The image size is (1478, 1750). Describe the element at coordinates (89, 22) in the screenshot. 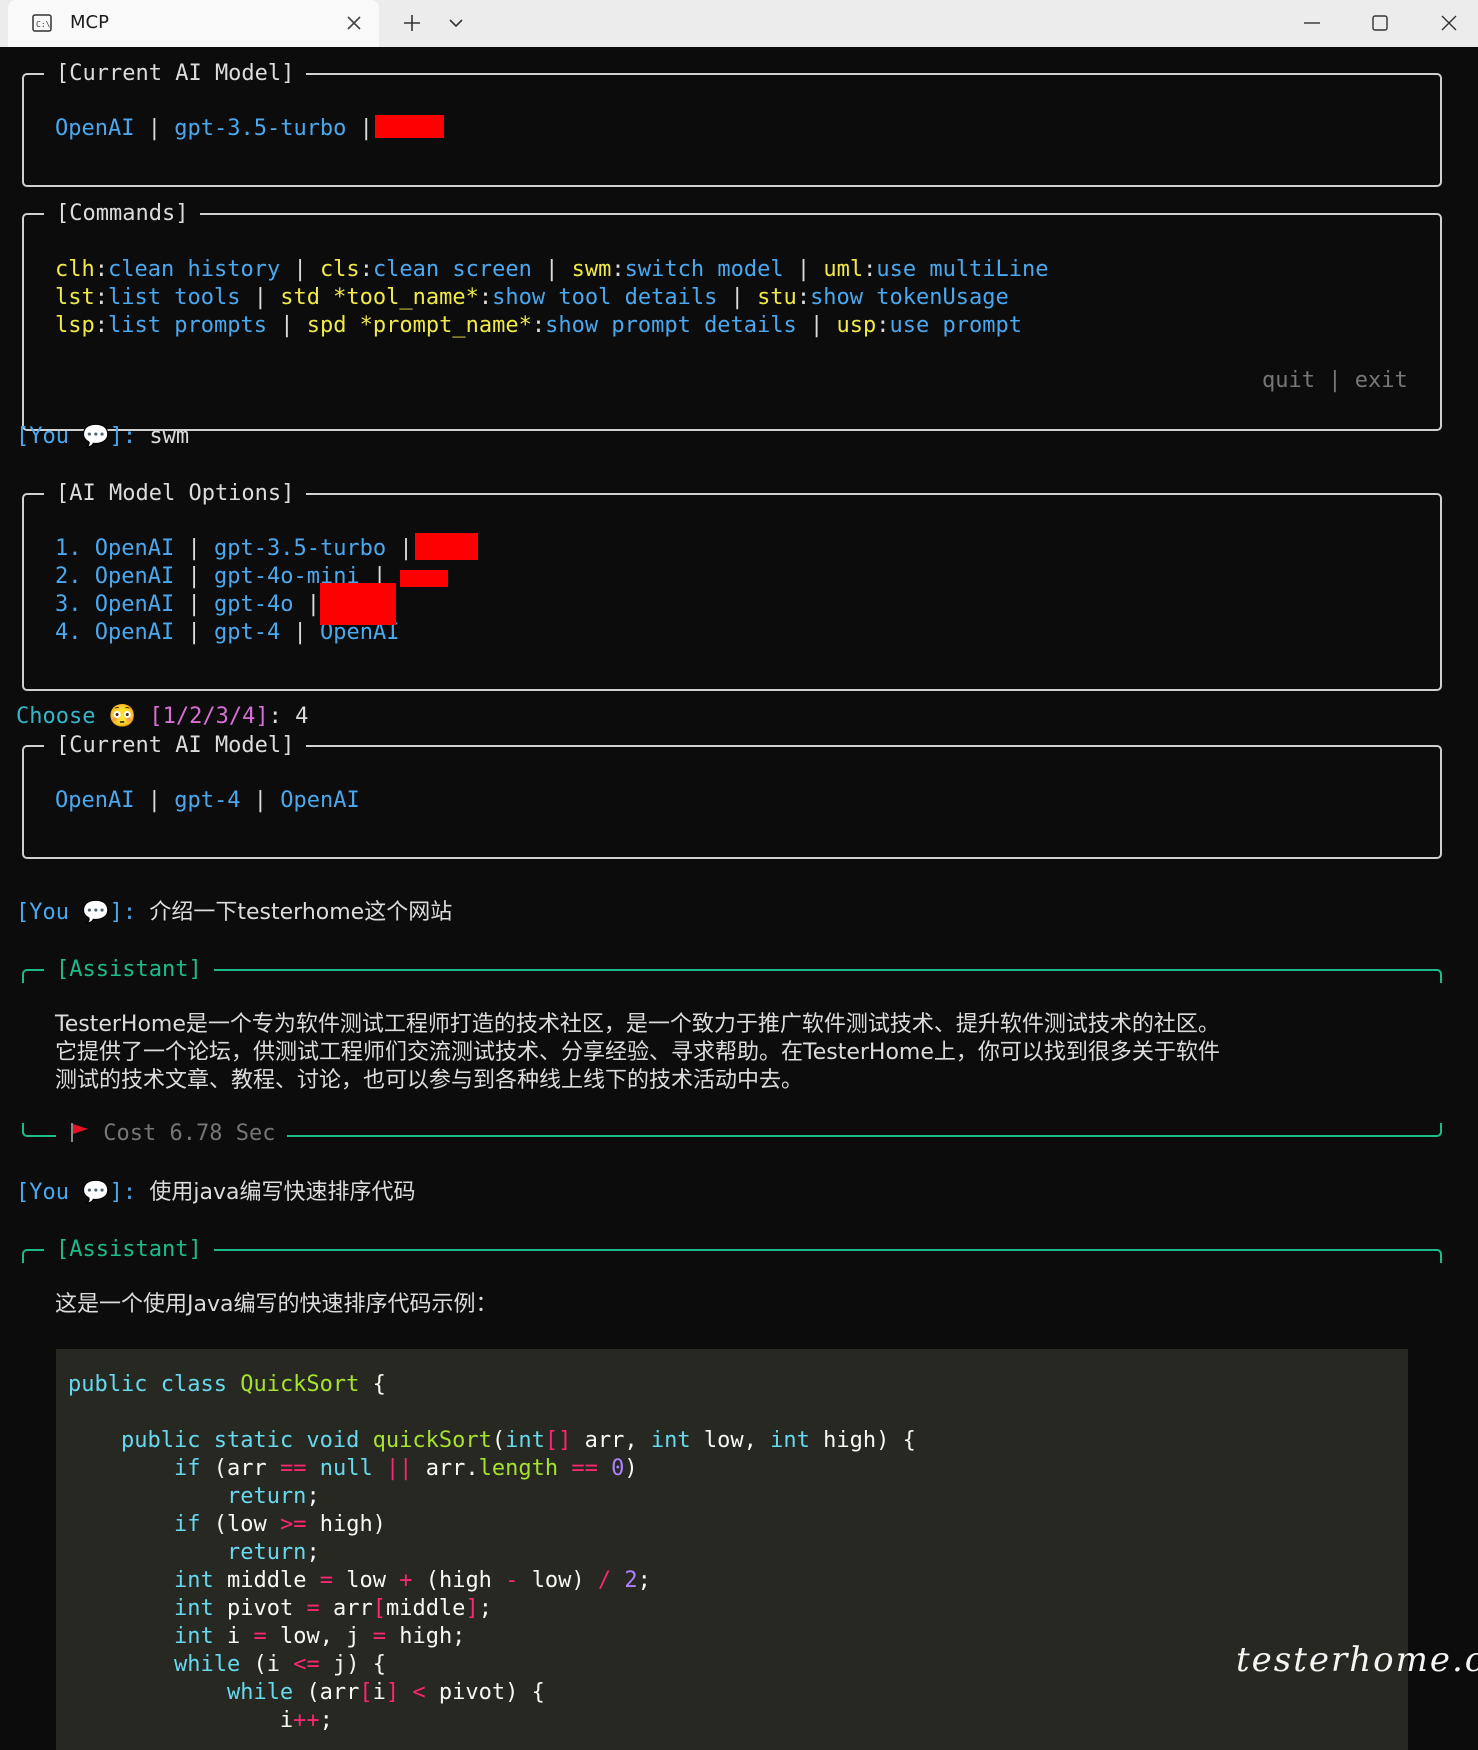

I see `tab-title: MCP` at that location.